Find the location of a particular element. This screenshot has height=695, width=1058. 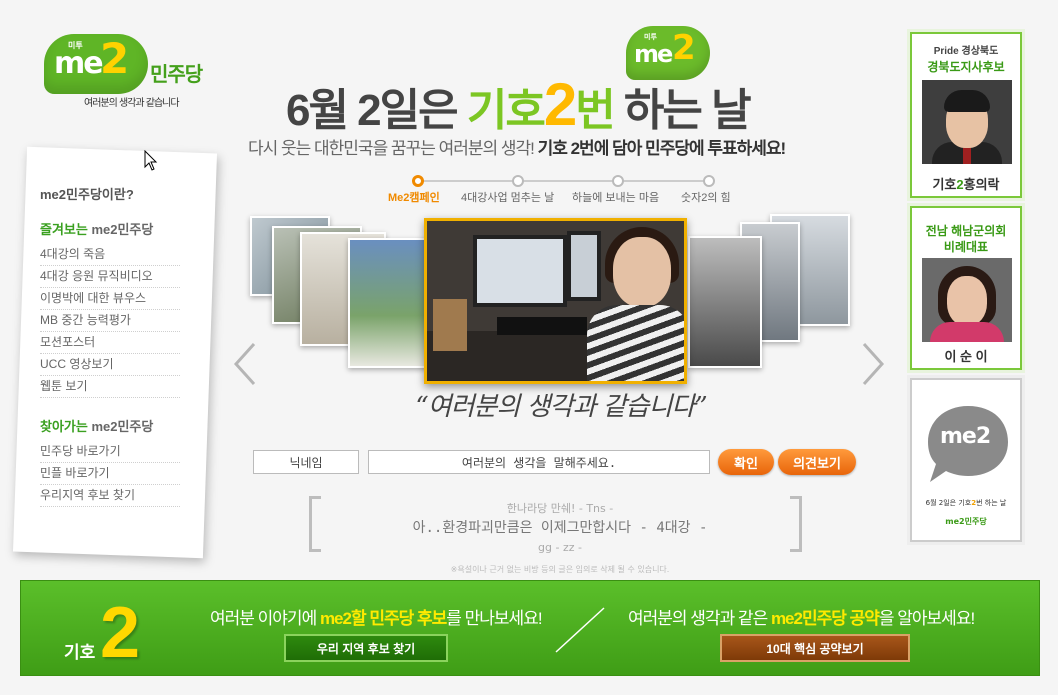

confirm-button: 확인 is located at coordinates (746, 462).